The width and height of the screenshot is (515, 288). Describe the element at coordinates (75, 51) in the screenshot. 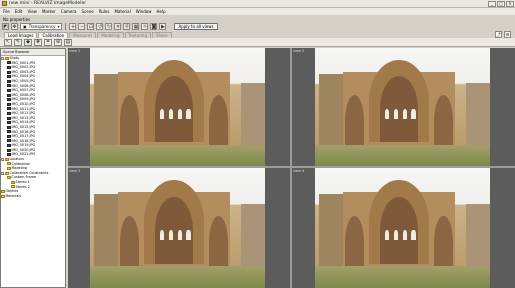

I see `viewport-label: view 1` at that location.